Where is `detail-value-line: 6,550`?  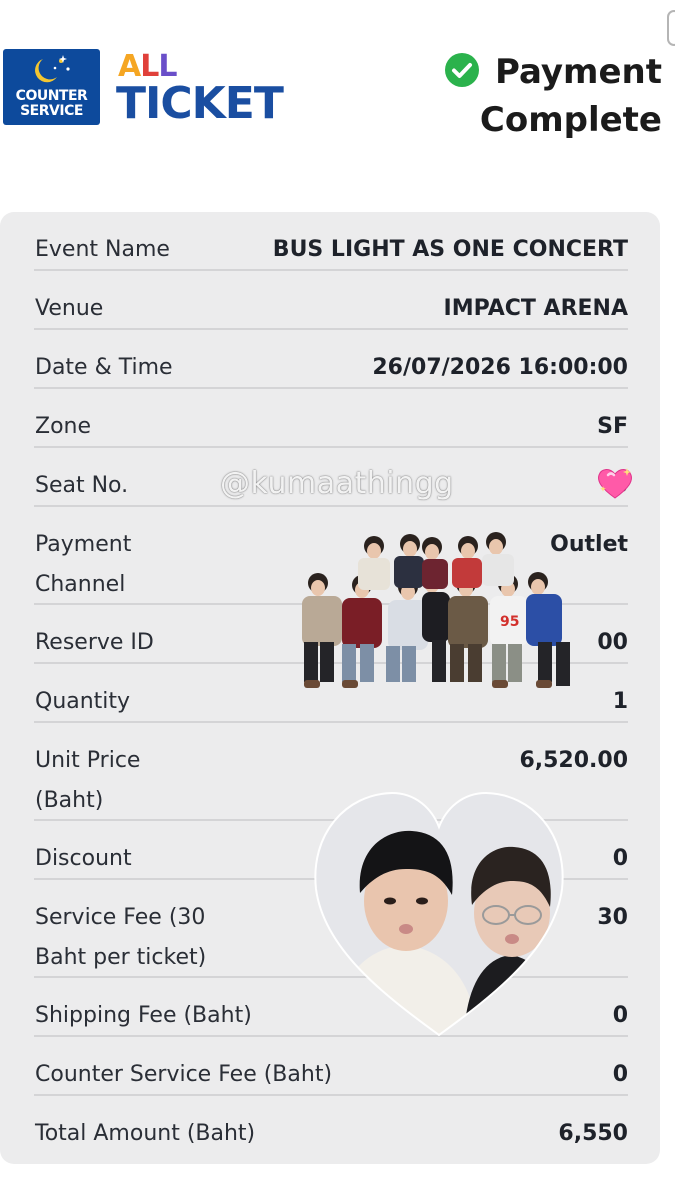 detail-value-line: 6,550 is located at coordinates (593, 1133).